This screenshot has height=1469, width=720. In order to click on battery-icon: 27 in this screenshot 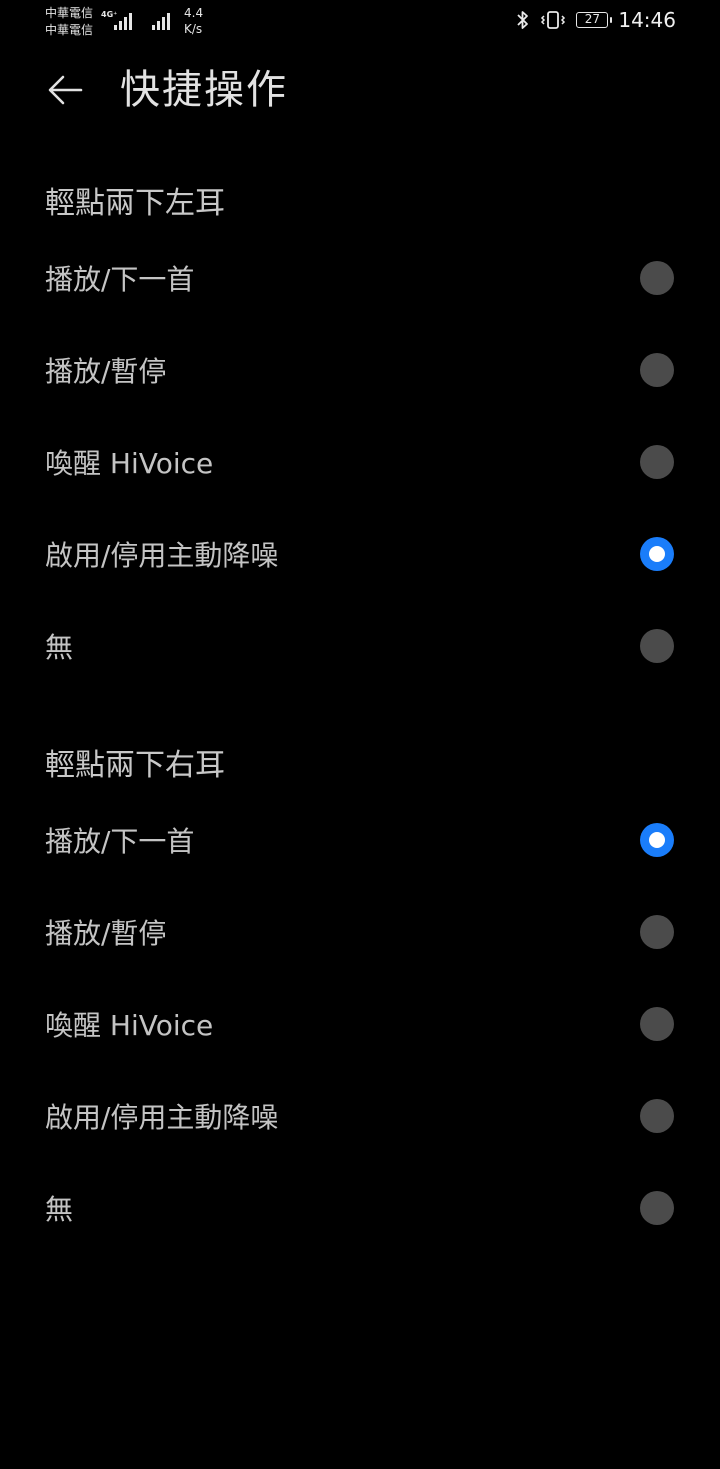, I will do `click(594, 20)`.